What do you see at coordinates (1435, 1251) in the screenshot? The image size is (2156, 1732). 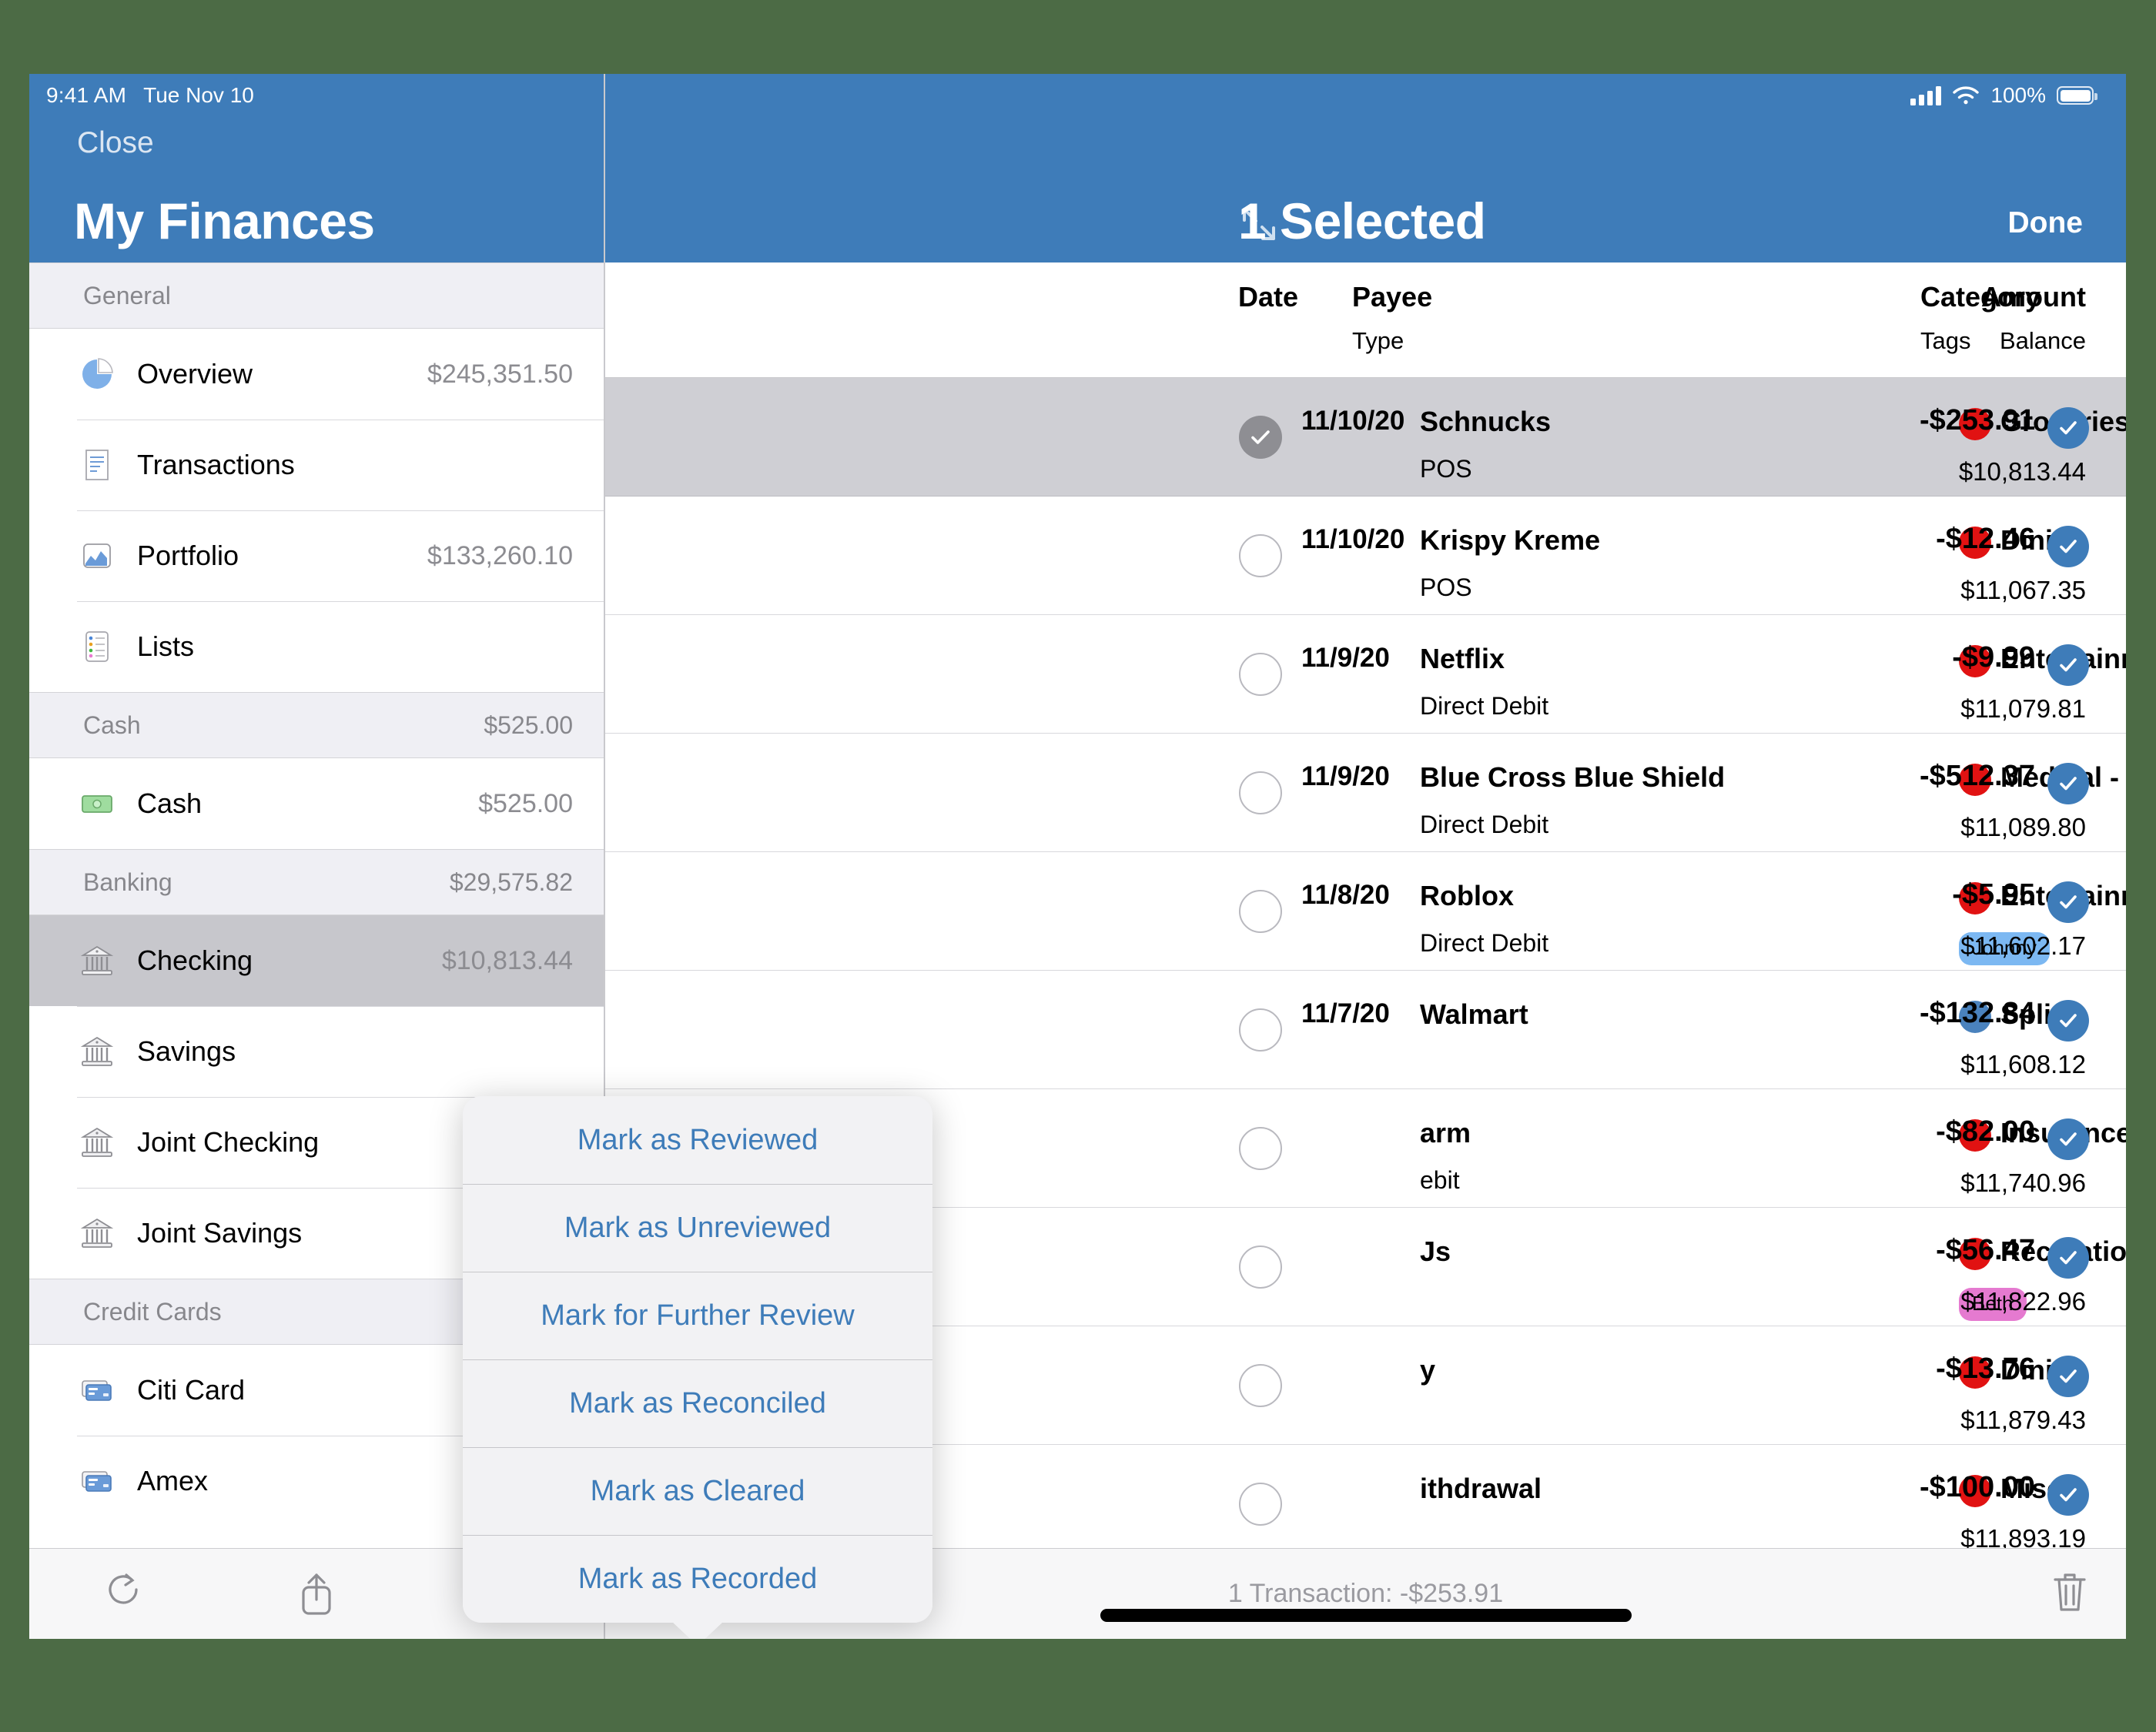 I see `row-payee: Js` at bounding box center [1435, 1251].